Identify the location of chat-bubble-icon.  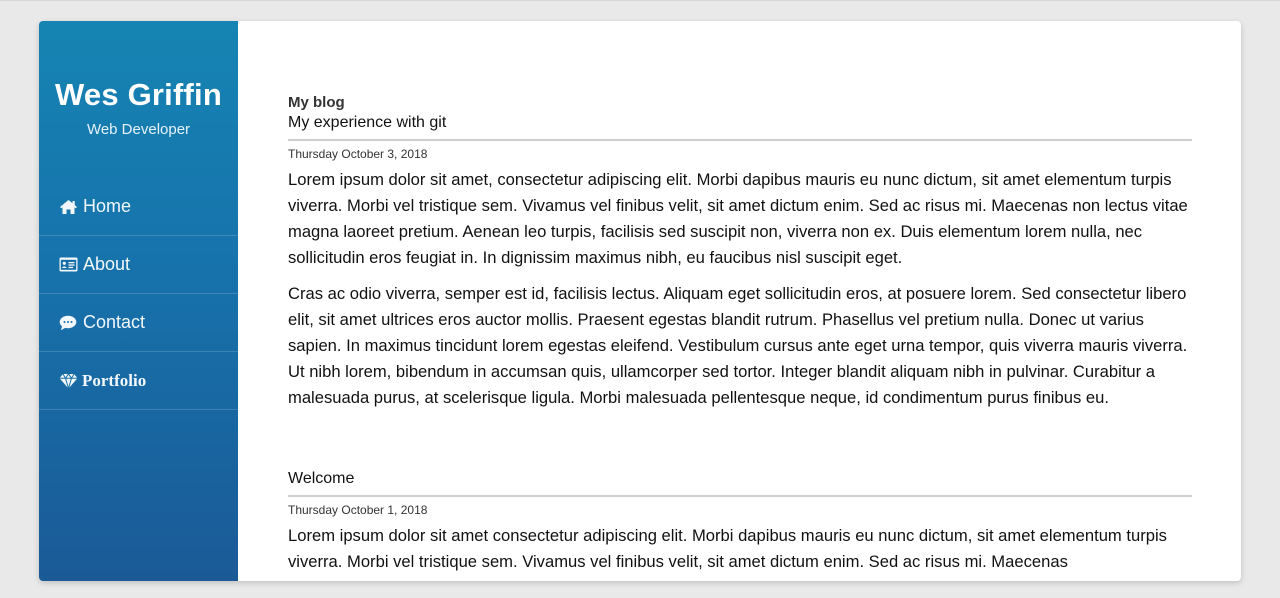
(68, 323).